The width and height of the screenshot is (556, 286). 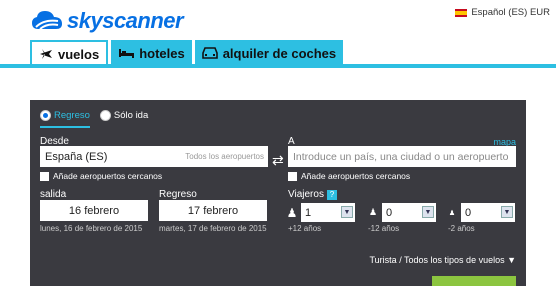 I want to click on swap-icon: ⇄, so click(x=278, y=160).